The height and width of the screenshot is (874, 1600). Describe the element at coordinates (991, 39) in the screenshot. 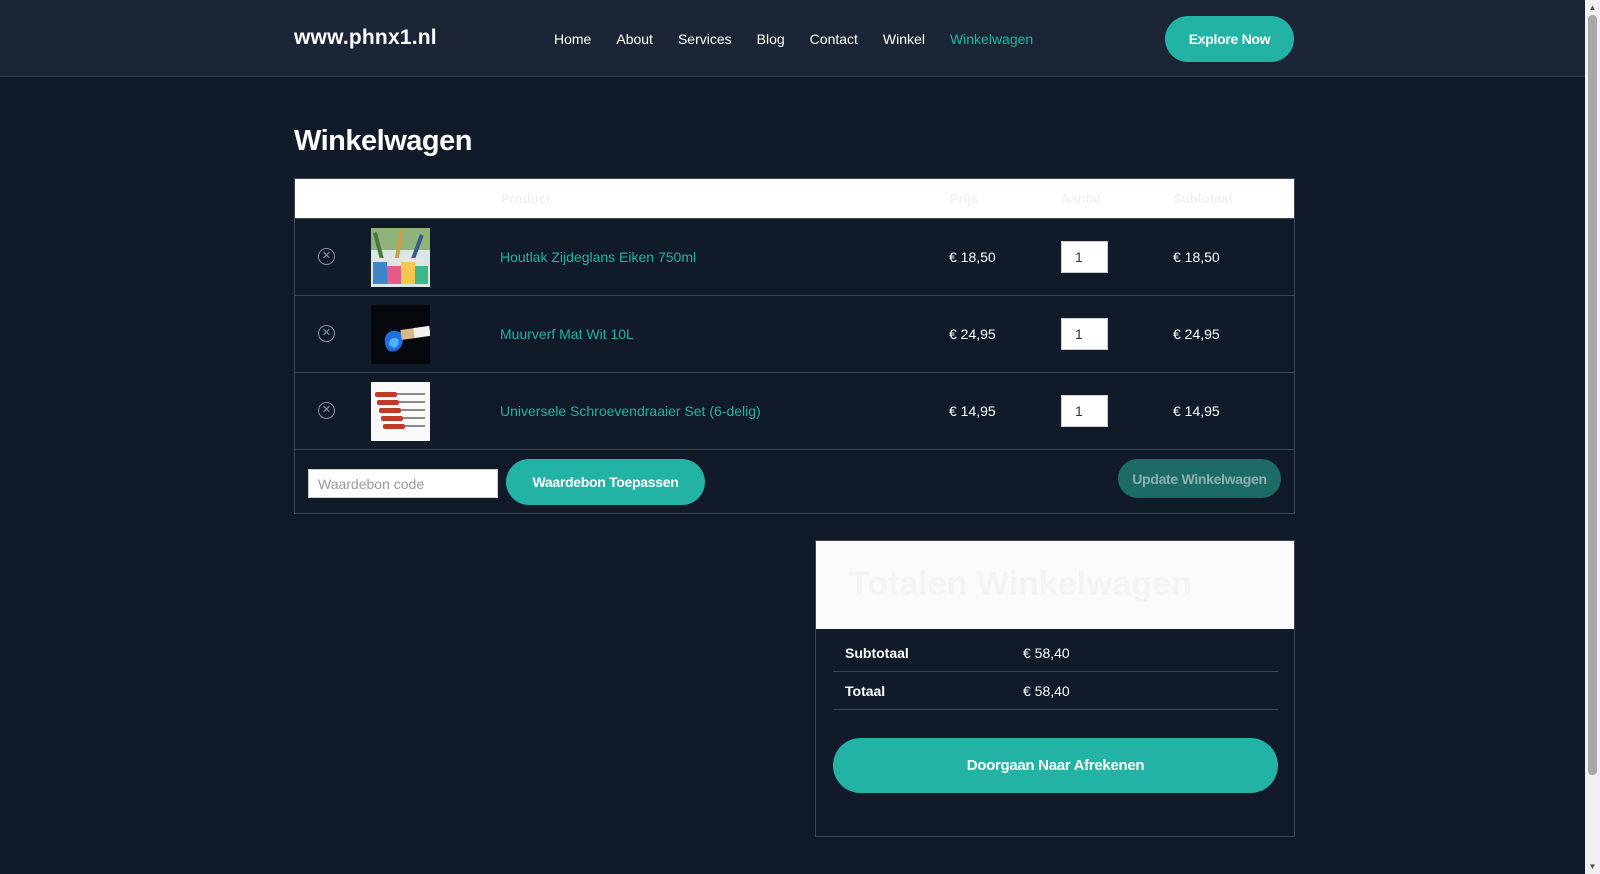

I see `nav-winkelwagen: Winkelwagen` at that location.